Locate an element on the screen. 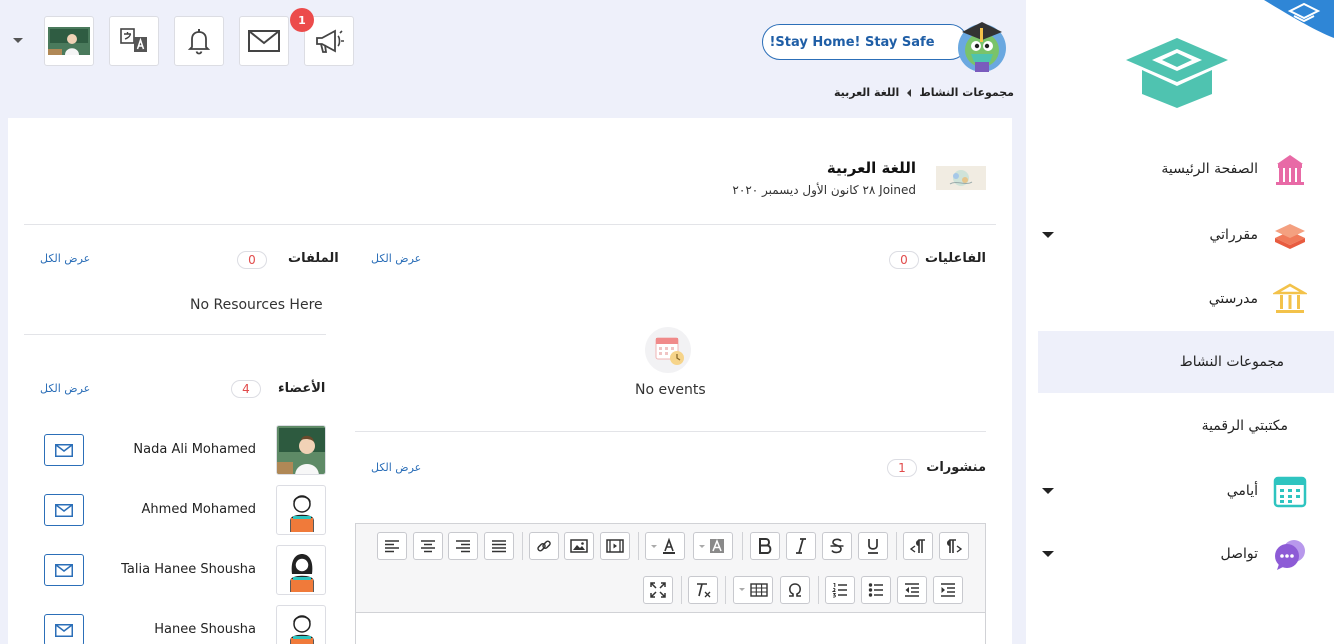 The height and width of the screenshot is (644, 1334). paragraph-ltr-button is located at coordinates (954, 546).